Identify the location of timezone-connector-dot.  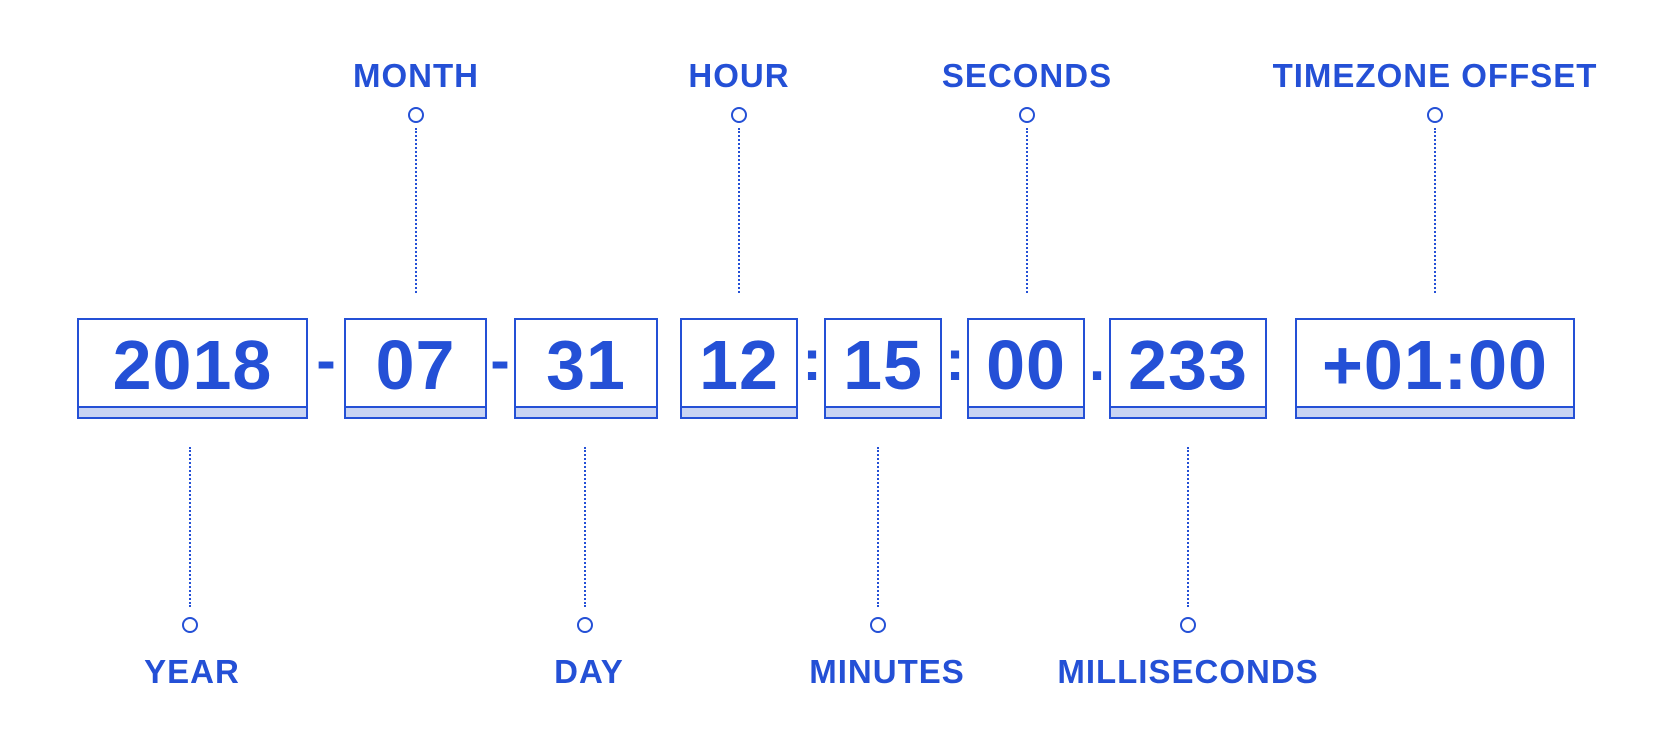
(1435, 115).